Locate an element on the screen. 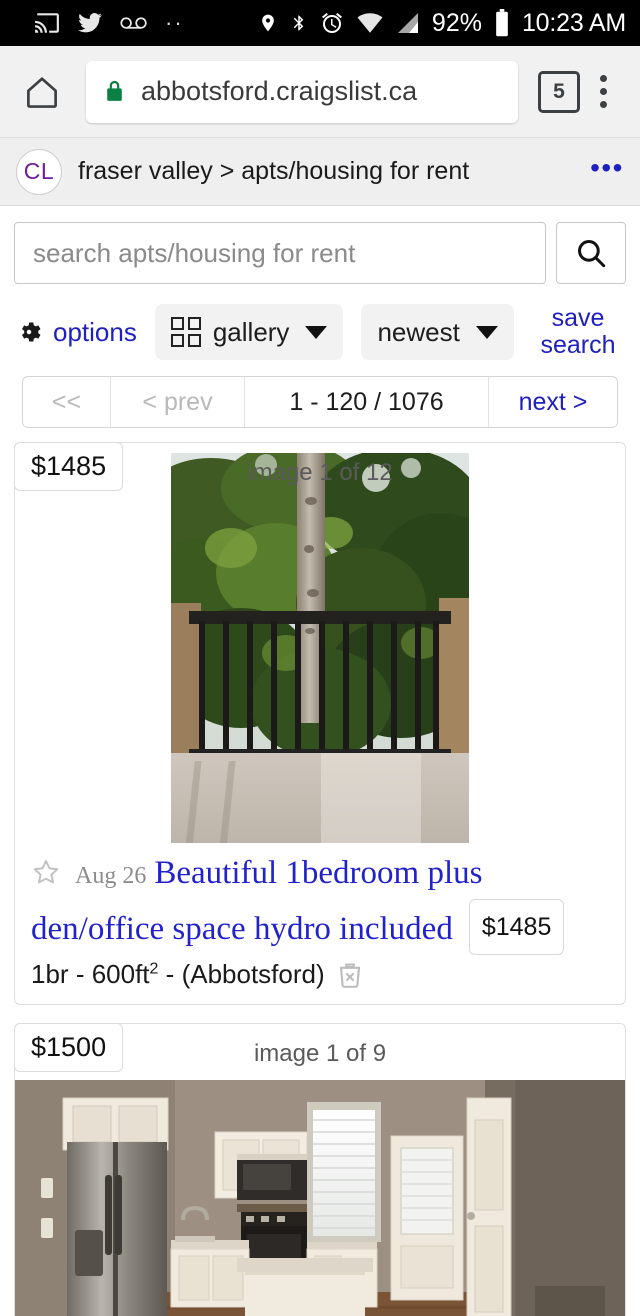 The image size is (640, 1316). sort-dropdown: newest is located at coordinates (437, 332).